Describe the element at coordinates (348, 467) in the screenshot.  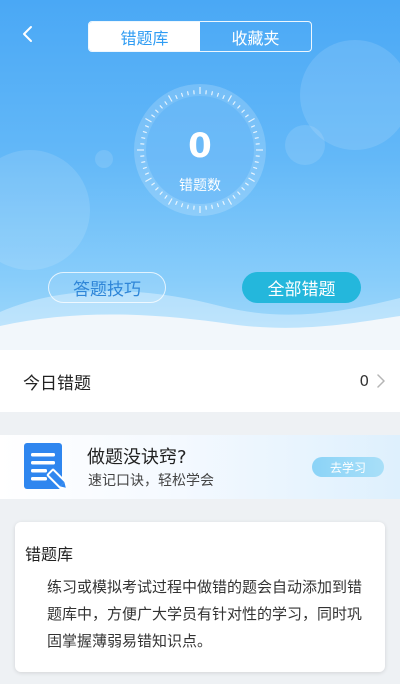
I see `go-study-button: 去学习` at that location.